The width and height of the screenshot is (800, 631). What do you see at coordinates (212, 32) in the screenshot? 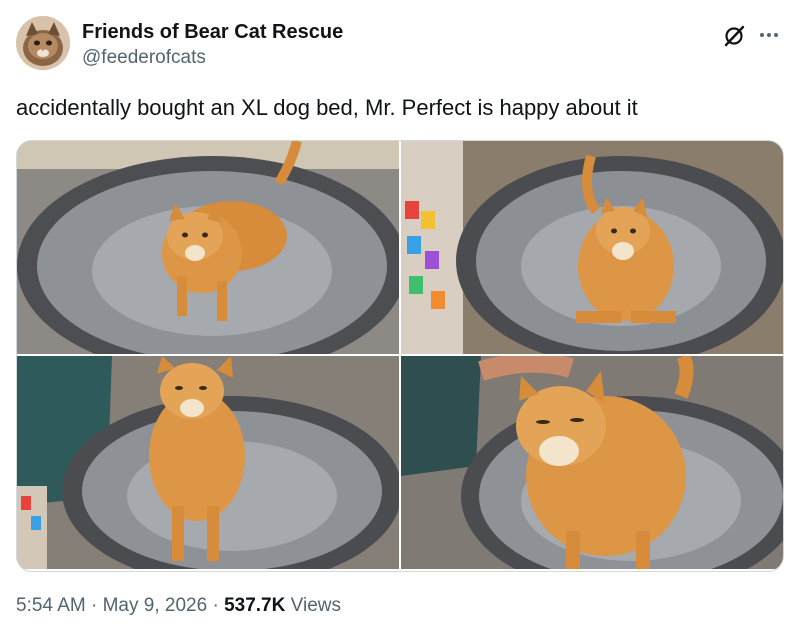
I see `author-display-name: Friends of Bear Cat Rescue` at bounding box center [212, 32].